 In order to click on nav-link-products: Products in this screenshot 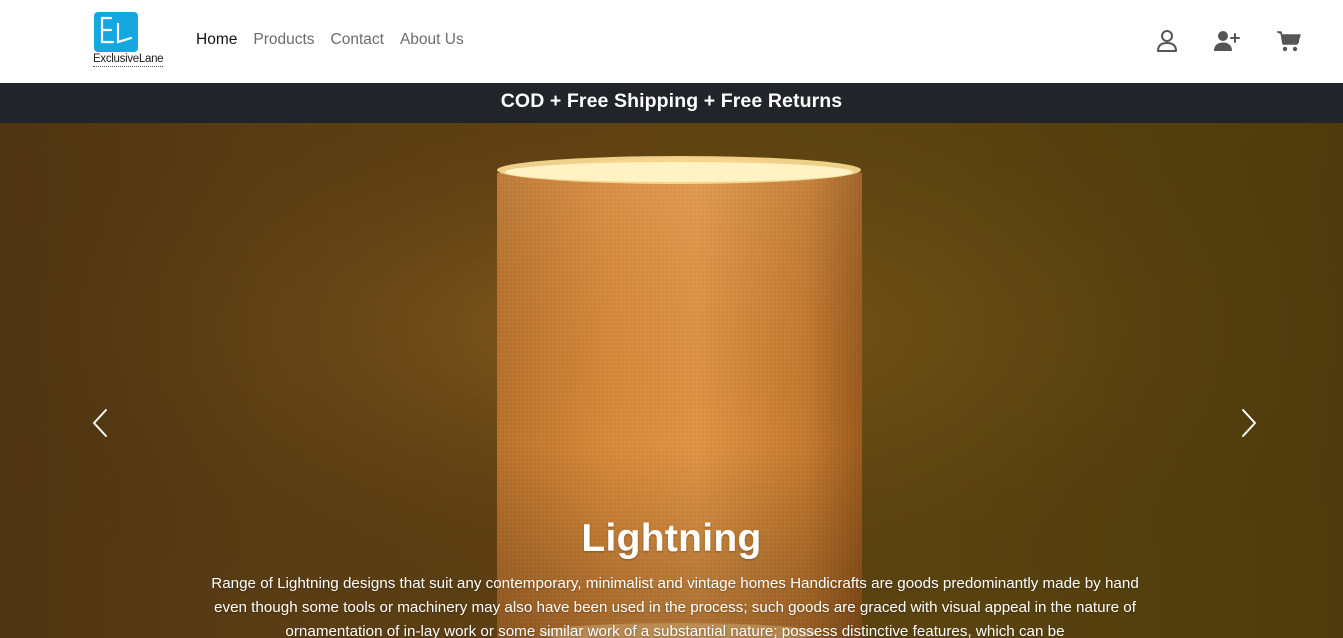, I will do `click(283, 40)`.